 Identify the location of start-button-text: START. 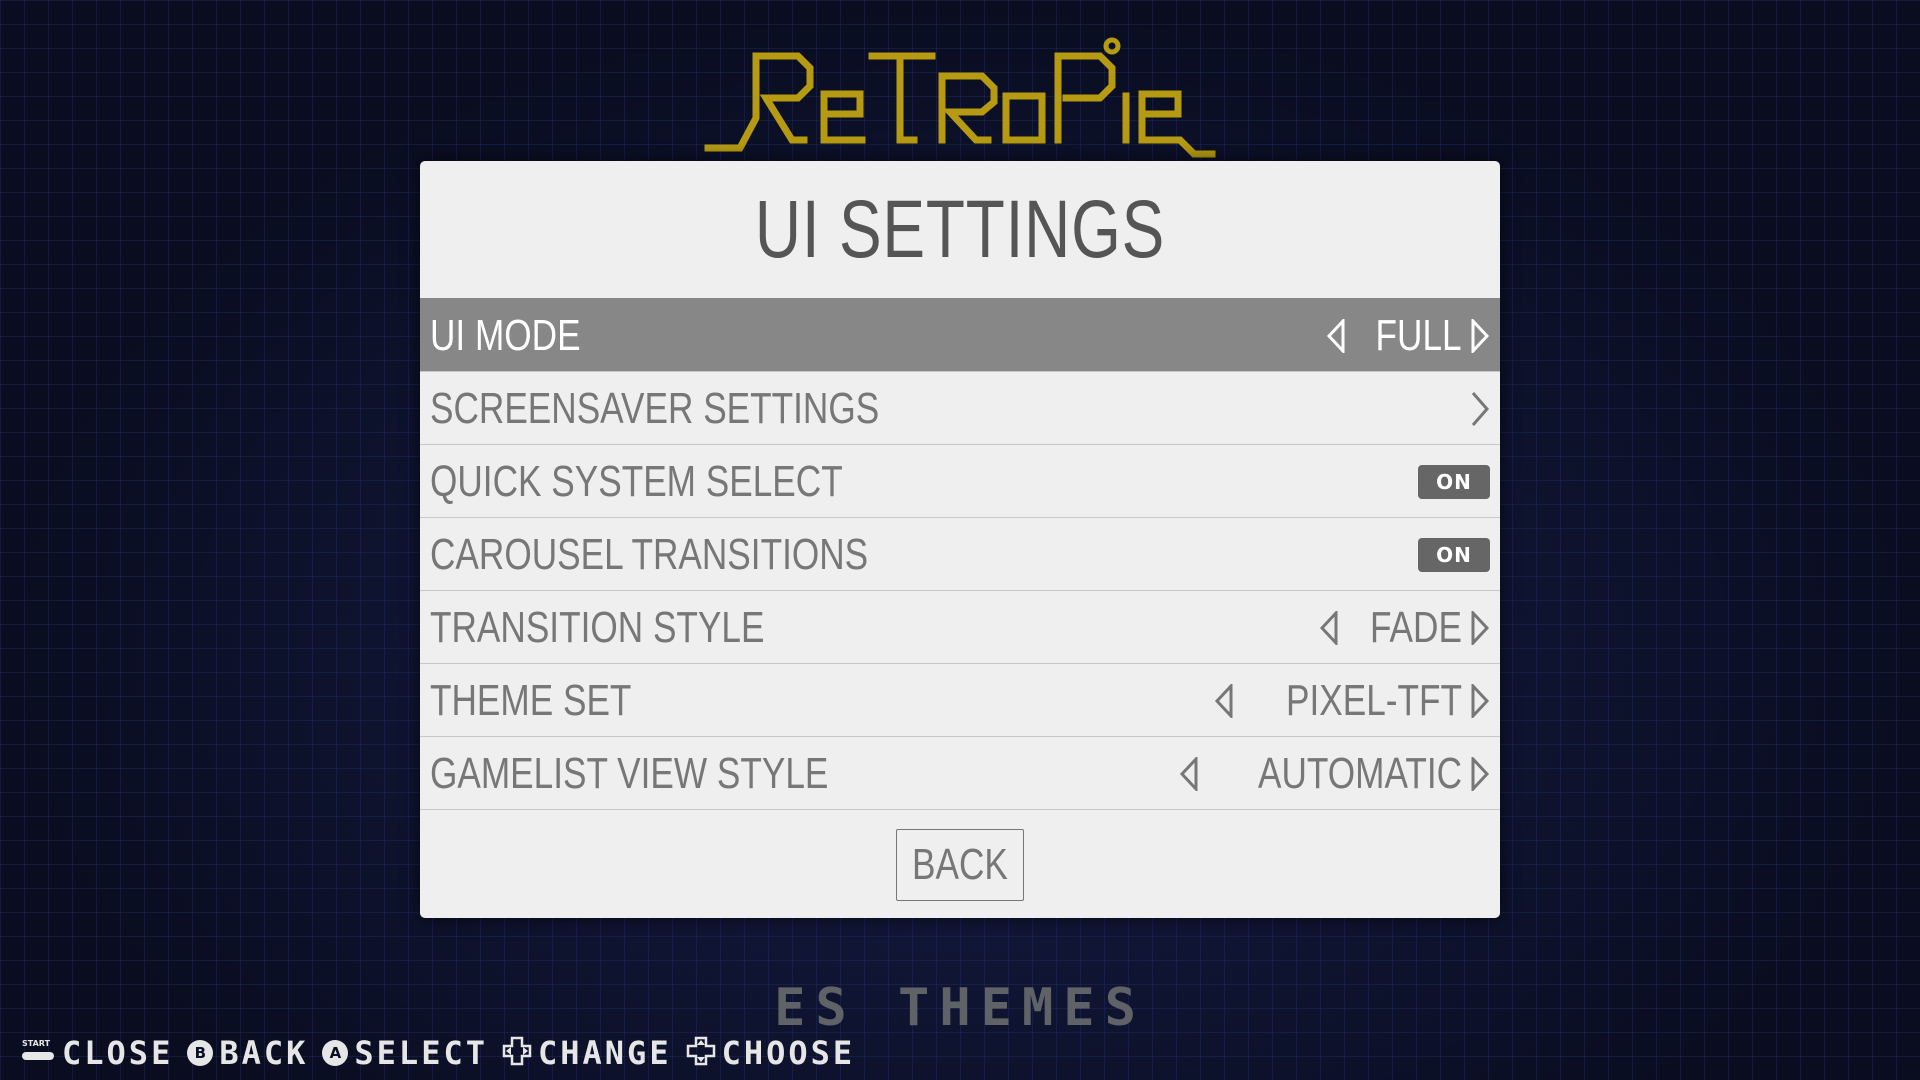
(36, 1043).